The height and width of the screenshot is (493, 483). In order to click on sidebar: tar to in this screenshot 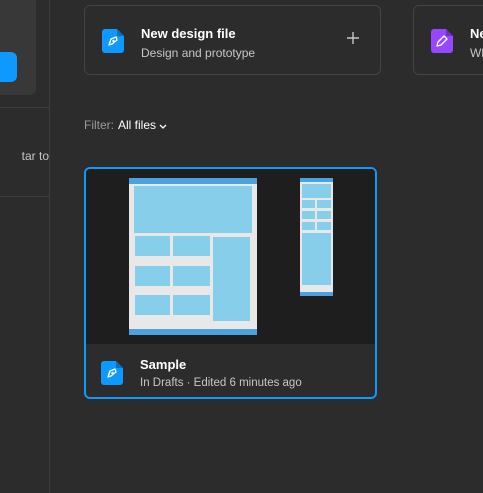, I will do `click(25, 246)`.